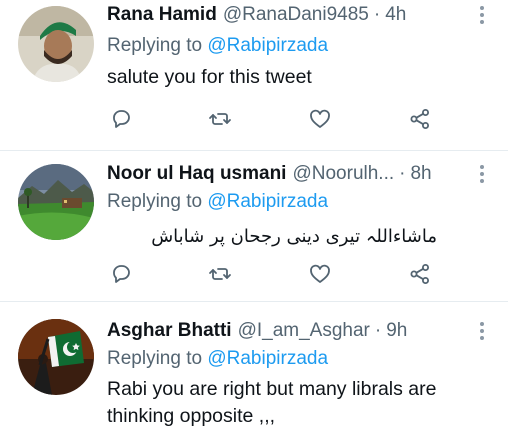  I want to click on tweet-header: Rana Hamid @RanaDani9485 · 4h, so click(256, 15).